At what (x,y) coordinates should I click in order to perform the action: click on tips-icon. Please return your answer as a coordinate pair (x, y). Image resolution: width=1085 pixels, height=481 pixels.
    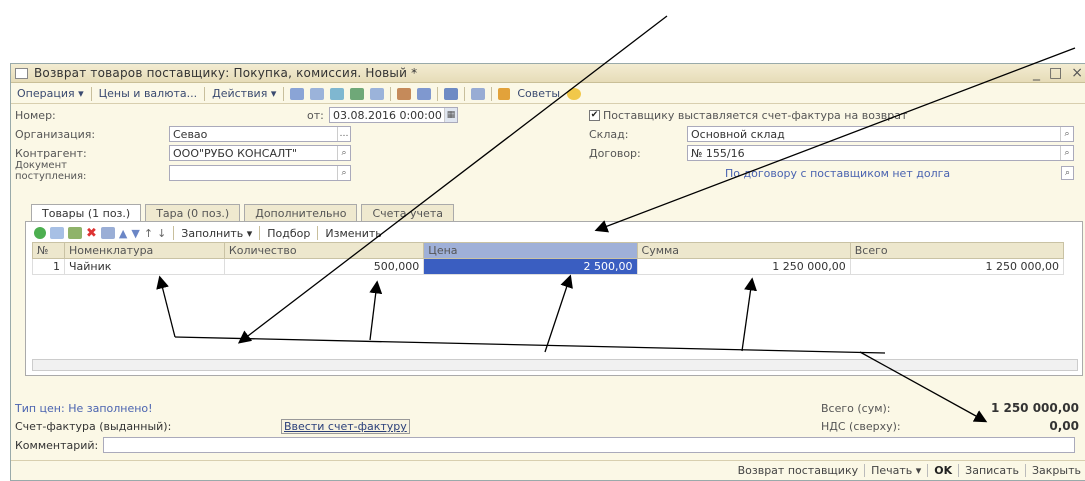
    Looking at the image, I should click on (504, 93).